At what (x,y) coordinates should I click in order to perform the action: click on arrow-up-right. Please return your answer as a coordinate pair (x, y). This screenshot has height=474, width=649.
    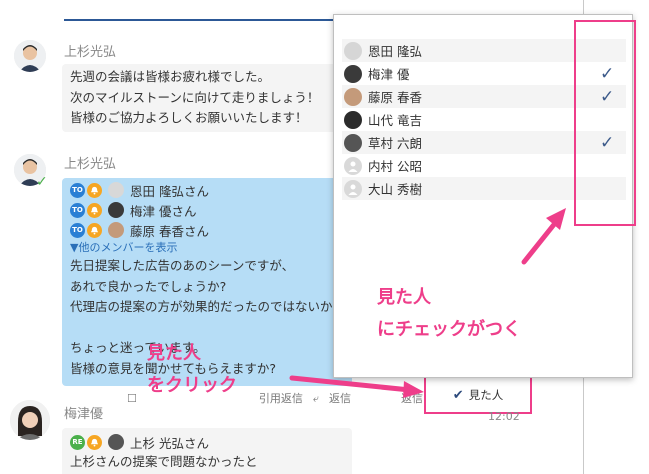
    Looking at the image, I should click on (543, 236).